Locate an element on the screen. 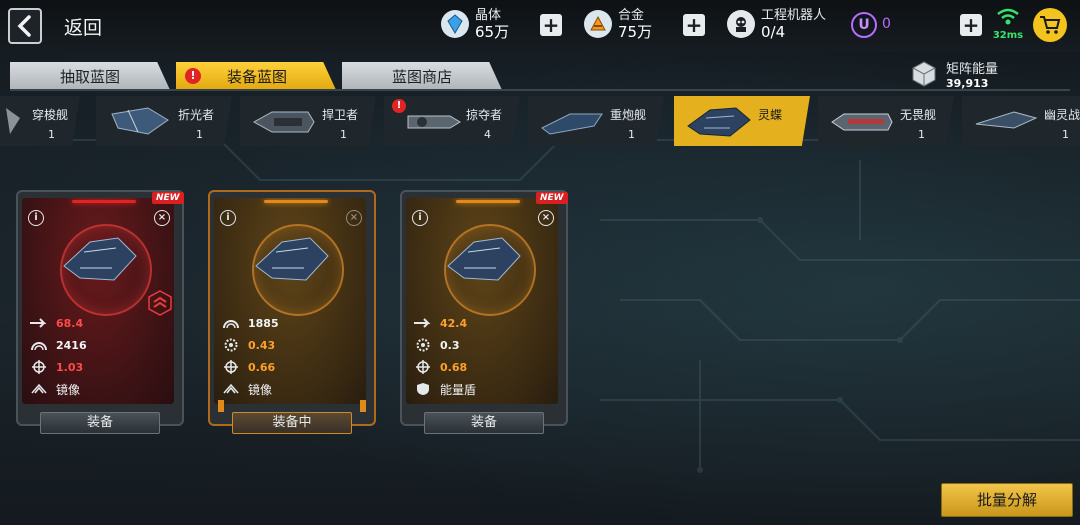 The image size is (1080, 525). stat-value: 0.3 is located at coordinates (450, 345).